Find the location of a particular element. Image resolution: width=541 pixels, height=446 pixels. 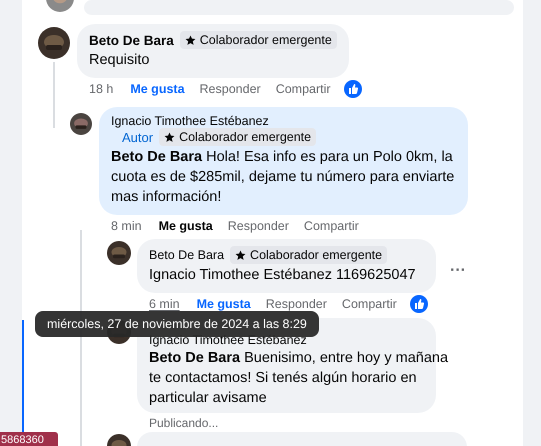

comment-text: Ignacio Timothee Estébanez 1169625047 is located at coordinates (283, 275).